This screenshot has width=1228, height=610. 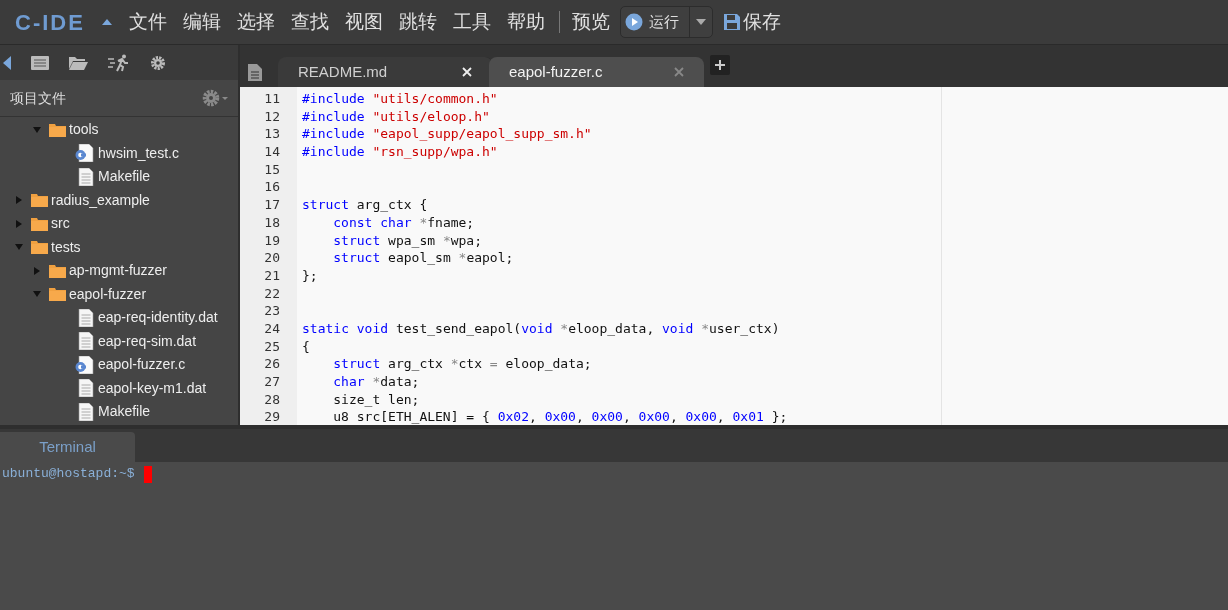 What do you see at coordinates (306, 346) in the screenshot?
I see `code-line: {` at bounding box center [306, 346].